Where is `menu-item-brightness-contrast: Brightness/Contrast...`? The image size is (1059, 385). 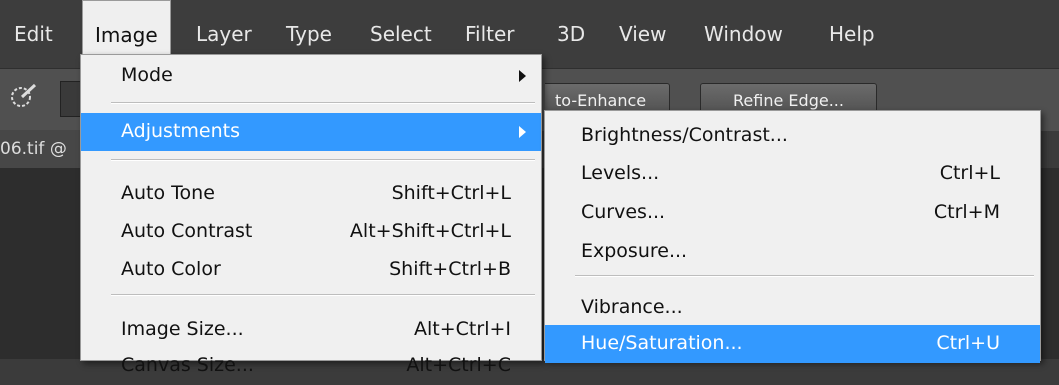 menu-item-brightness-contrast: Brightness/Contrast... is located at coordinates (792, 136).